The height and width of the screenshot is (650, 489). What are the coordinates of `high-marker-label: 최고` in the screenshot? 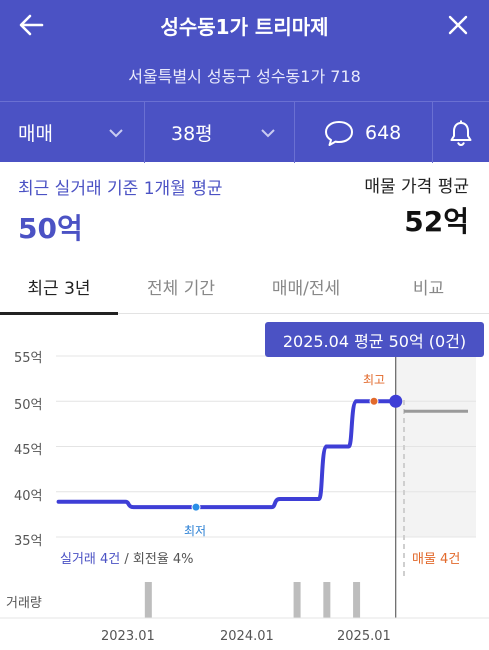 It's located at (374, 380).